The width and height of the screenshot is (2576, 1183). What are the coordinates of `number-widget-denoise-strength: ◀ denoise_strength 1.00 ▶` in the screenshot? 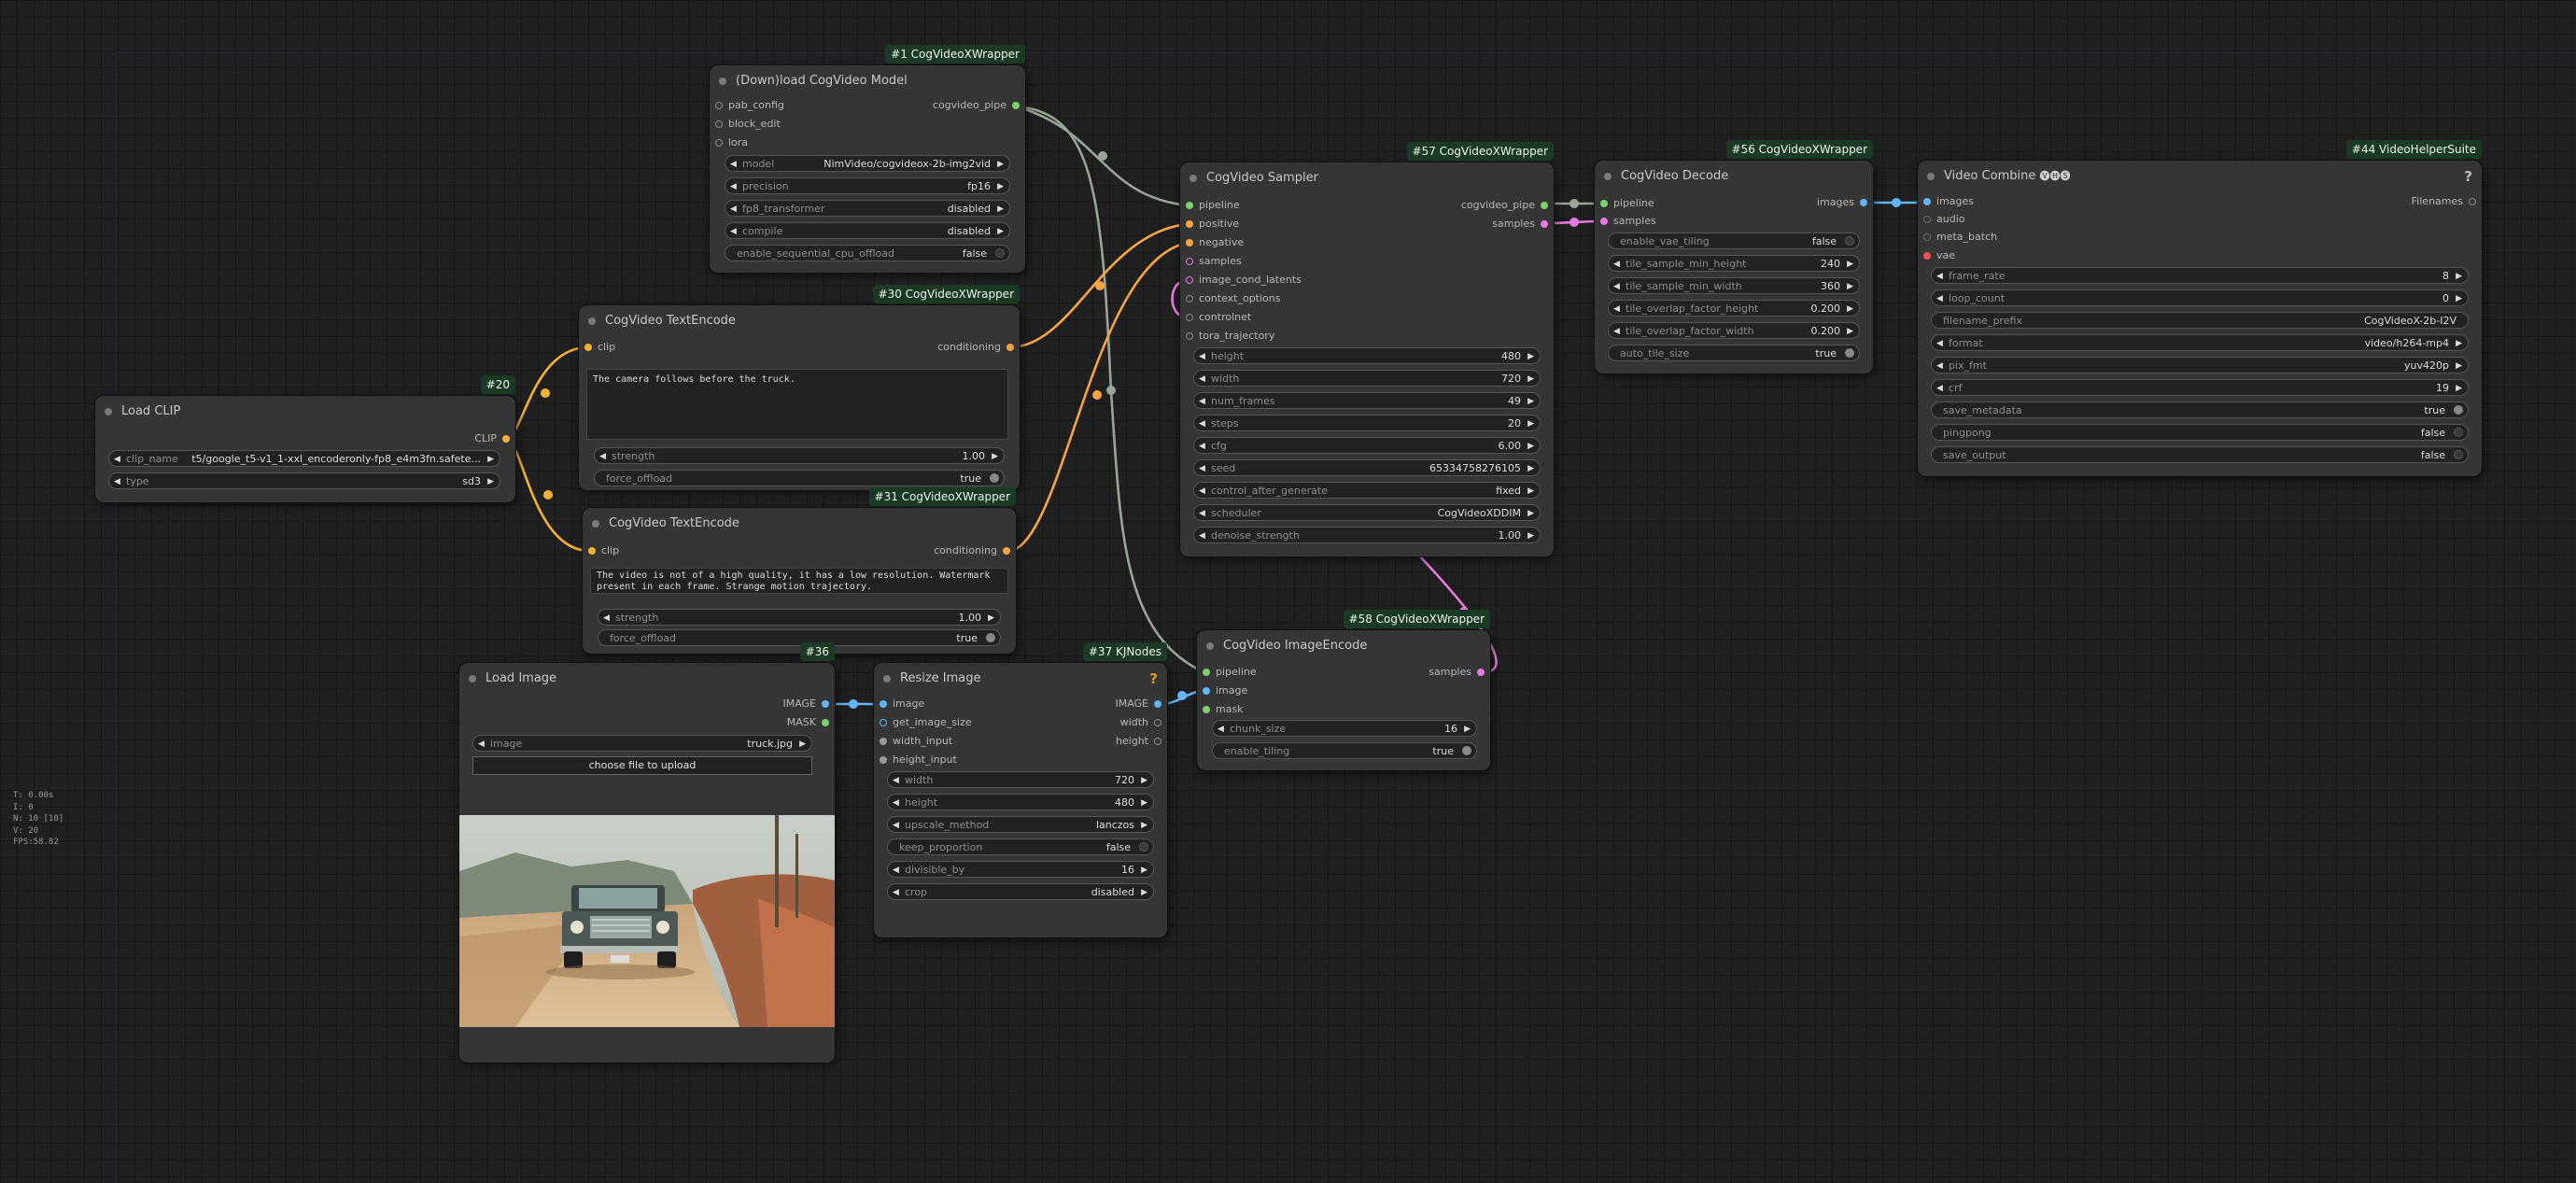 It's located at (1367, 535).